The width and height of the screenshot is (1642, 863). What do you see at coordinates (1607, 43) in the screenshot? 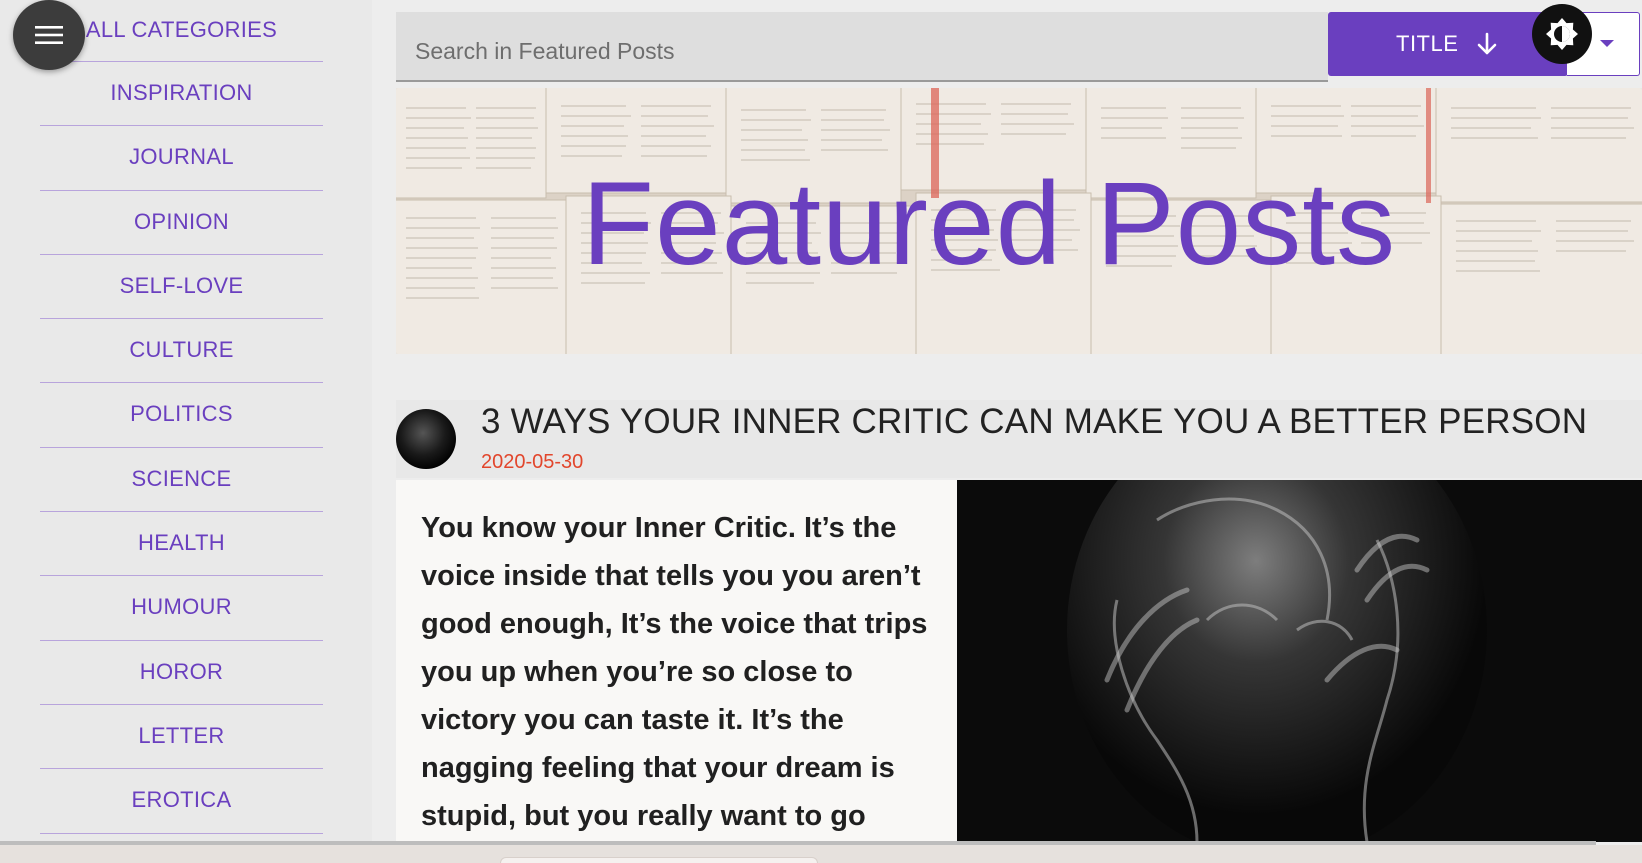
I see `caret-down-icon` at bounding box center [1607, 43].